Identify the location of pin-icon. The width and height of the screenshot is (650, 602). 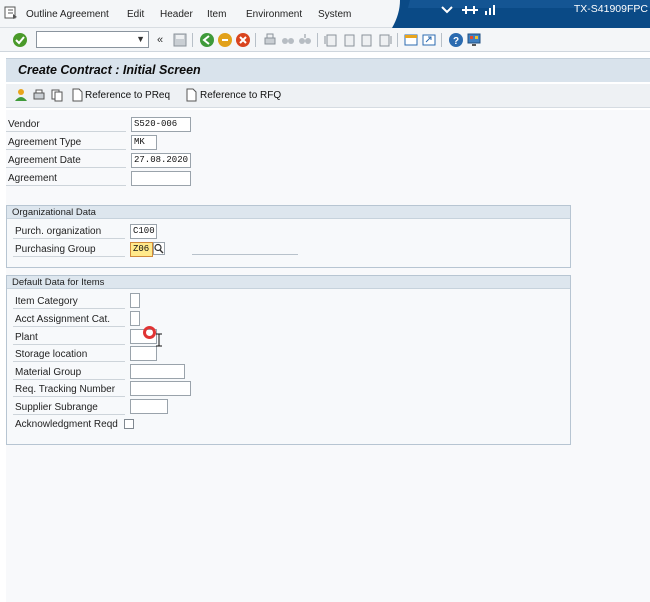
(470, 10).